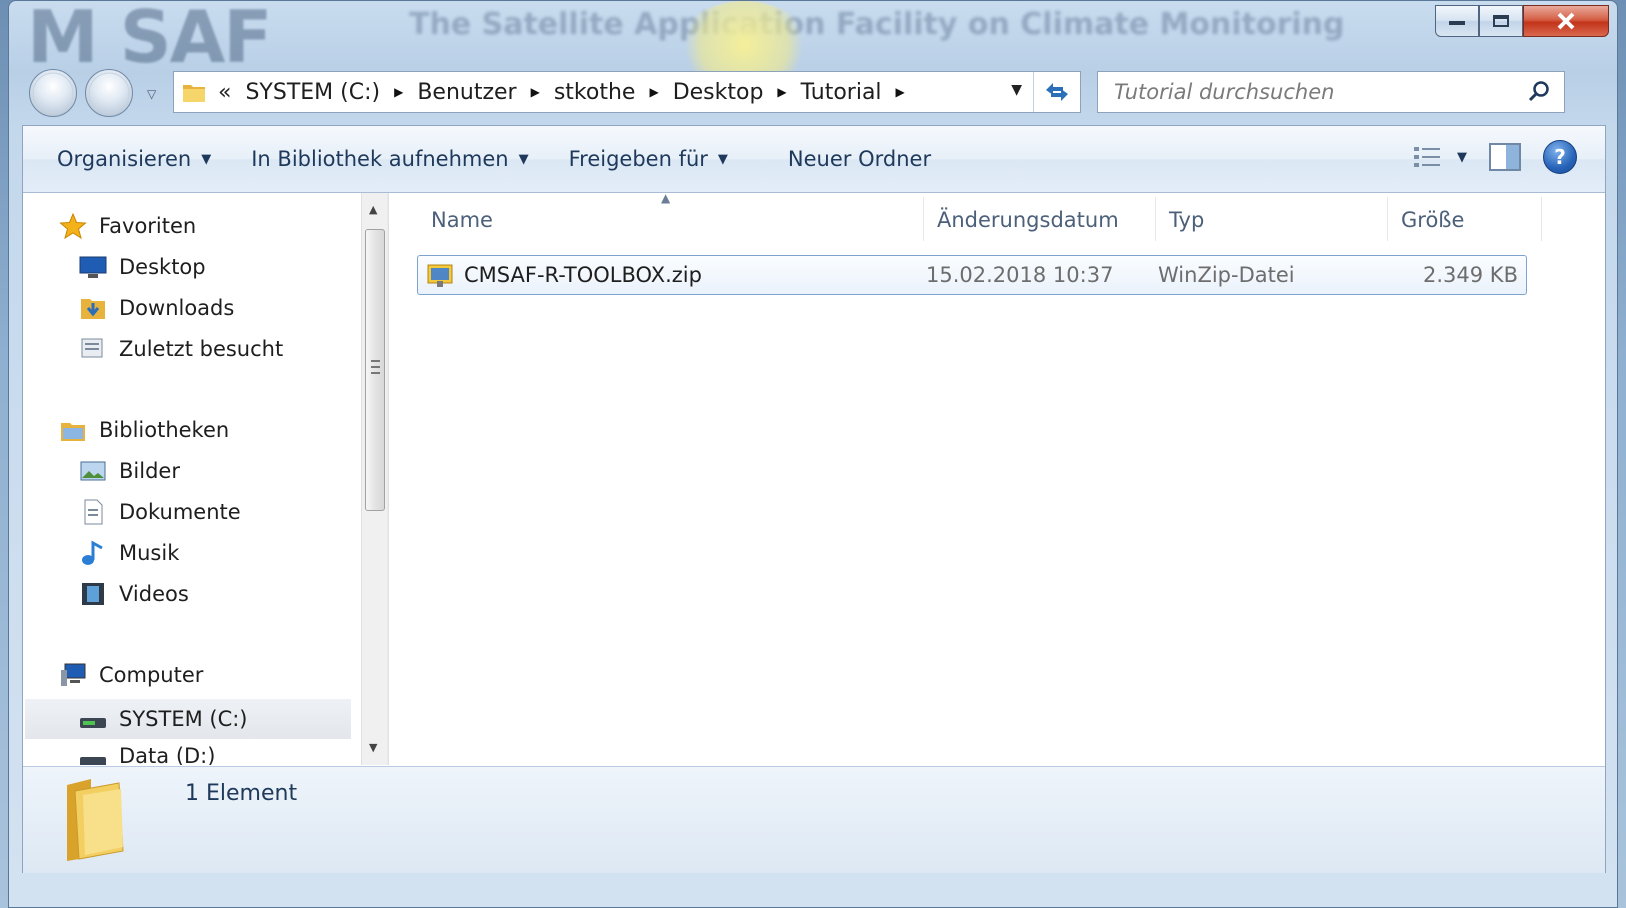  Describe the element at coordinates (201, 349) in the screenshot. I see `nav-recent-label: Zuletzt besucht` at that location.